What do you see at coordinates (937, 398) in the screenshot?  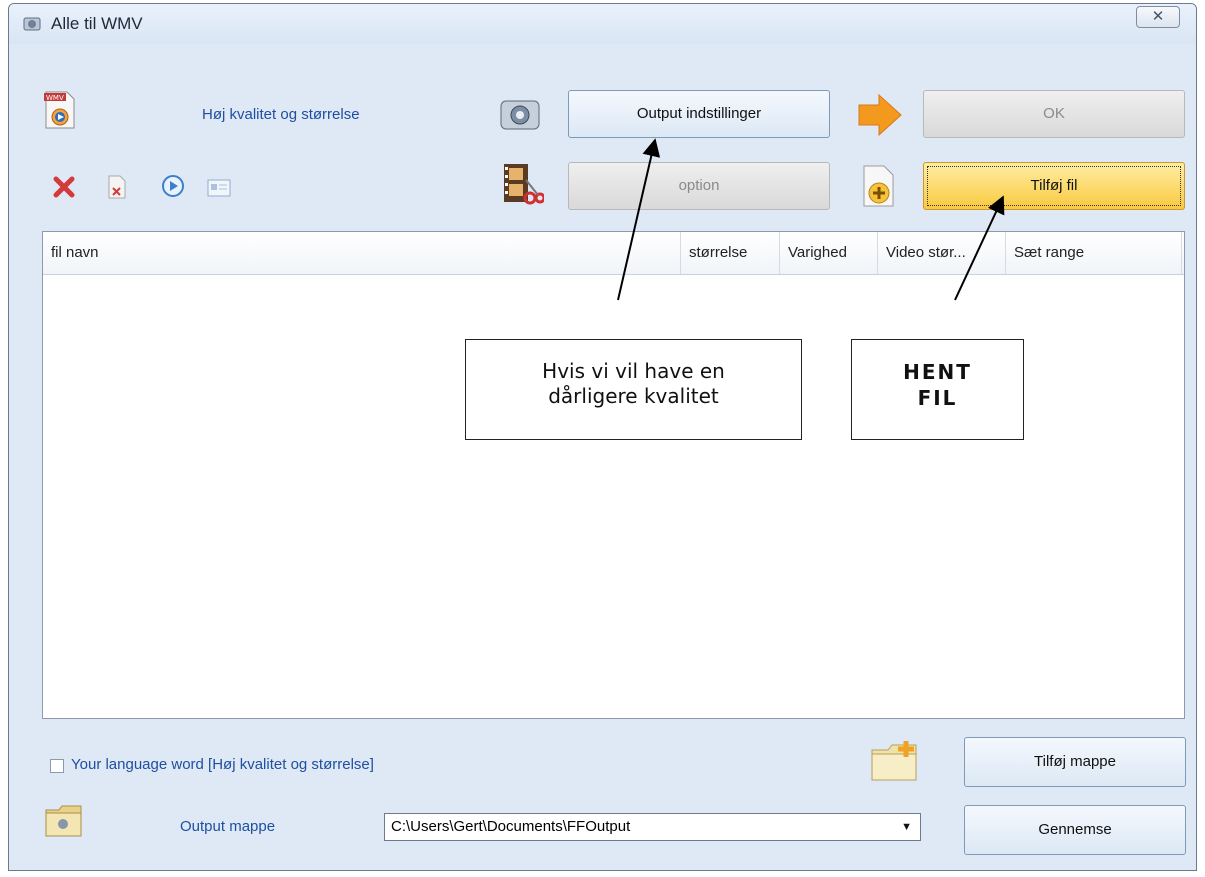 I see `fetch-callout-line2: FIL` at bounding box center [937, 398].